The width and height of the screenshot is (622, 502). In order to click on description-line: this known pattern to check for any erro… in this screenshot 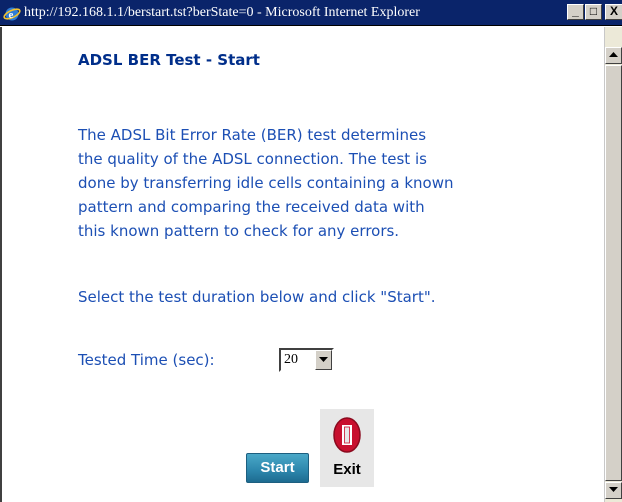, I will do `click(239, 231)`.